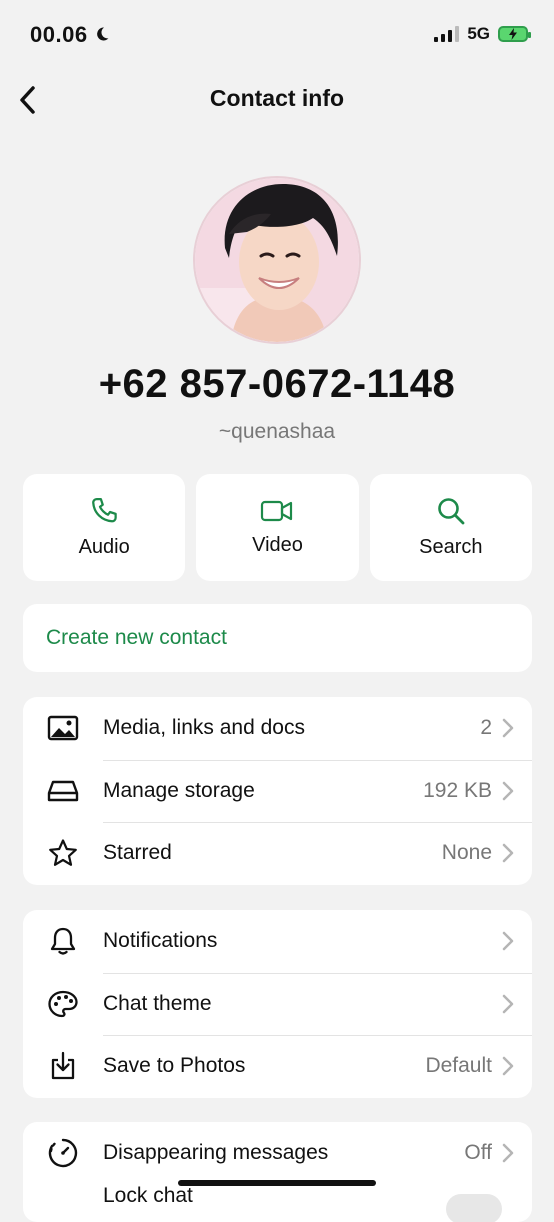 This screenshot has width=554, height=1222. I want to click on search-icon, so click(451, 511).